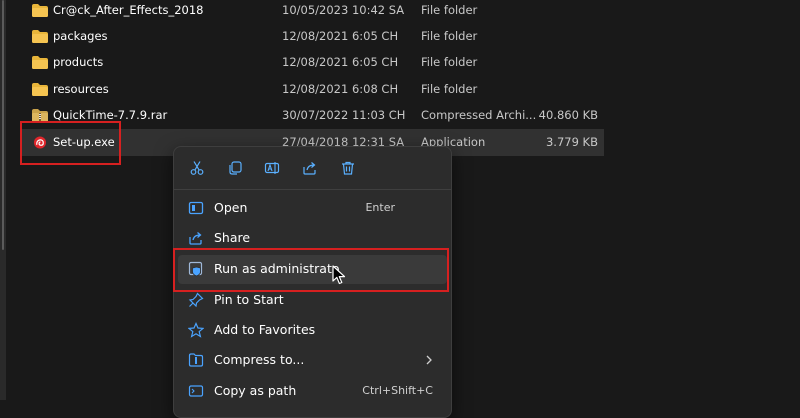 The image size is (800, 418). I want to click on pin-icon, so click(196, 300).